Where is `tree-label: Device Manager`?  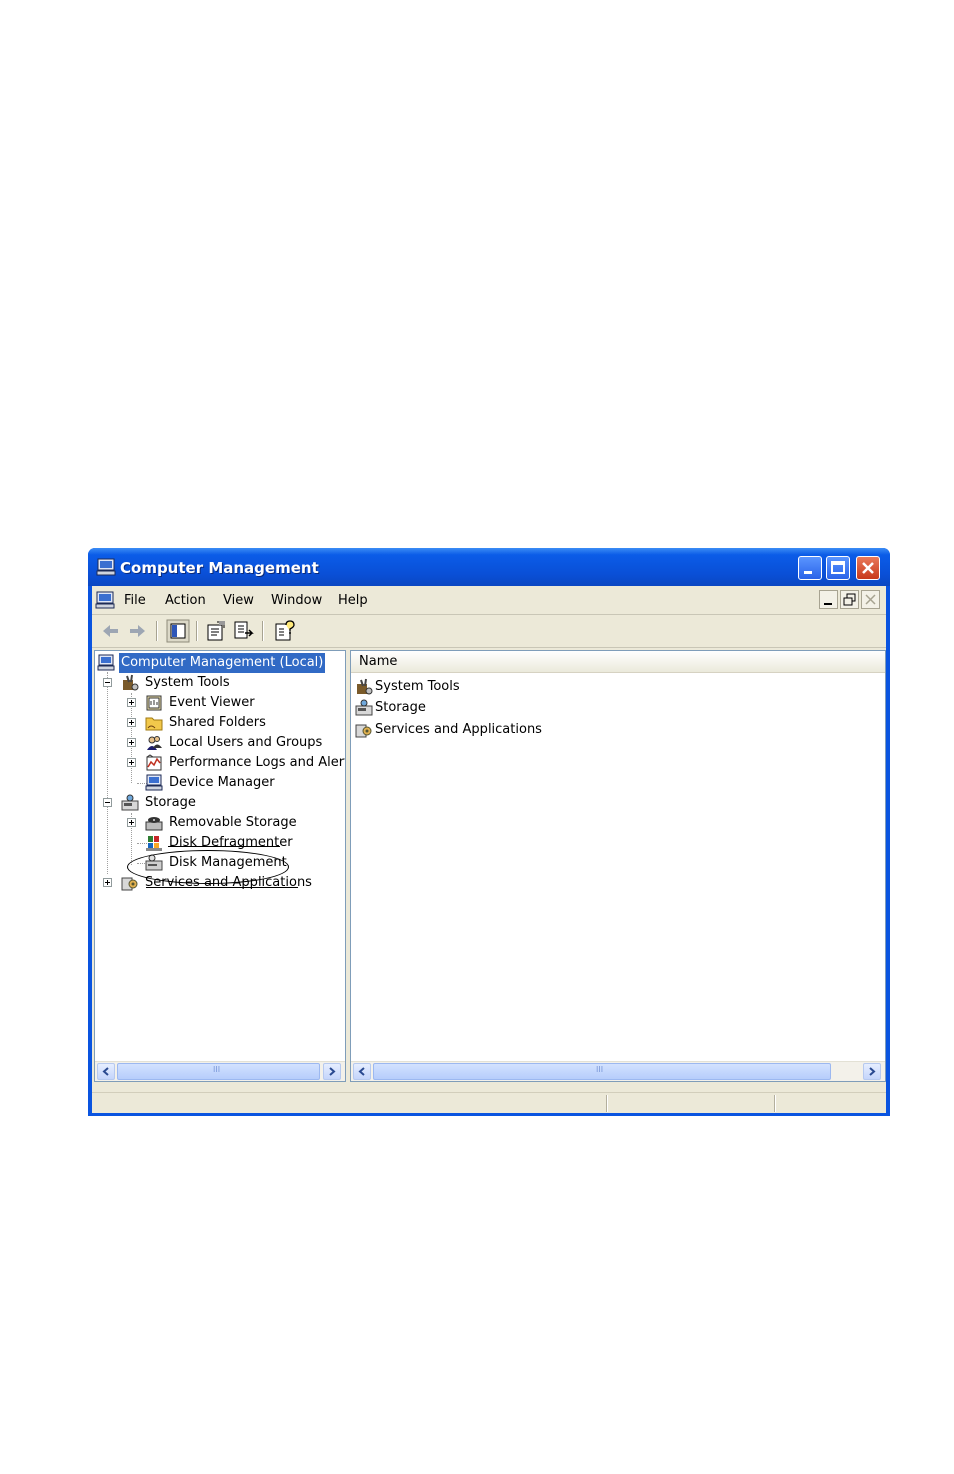
tree-label: Device Manager is located at coordinates (222, 782).